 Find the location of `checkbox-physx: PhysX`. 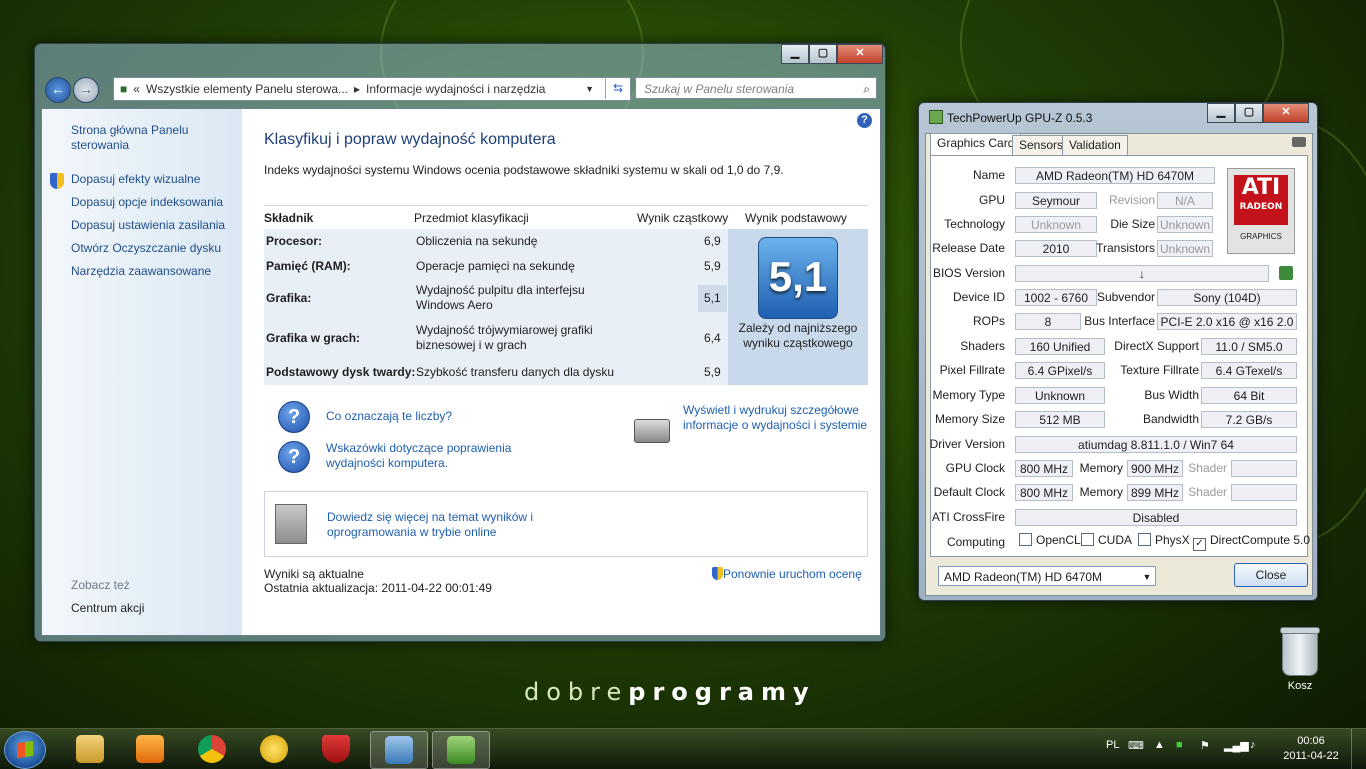

checkbox-physx: PhysX is located at coordinates (1164, 540).